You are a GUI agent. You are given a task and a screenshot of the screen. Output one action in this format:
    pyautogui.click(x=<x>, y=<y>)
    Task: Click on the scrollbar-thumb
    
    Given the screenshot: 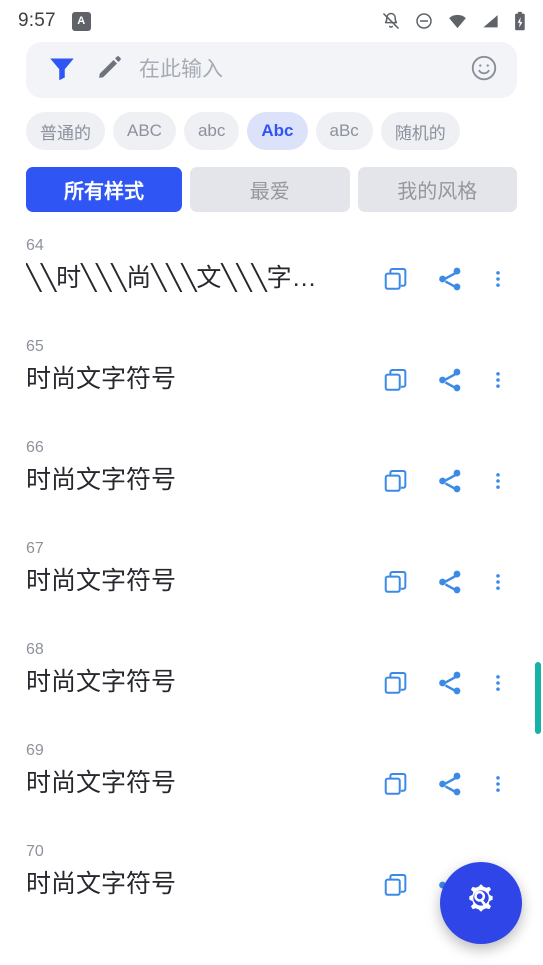 What is the action you would take?
    pyautogui.click(x=538, y=698)
    